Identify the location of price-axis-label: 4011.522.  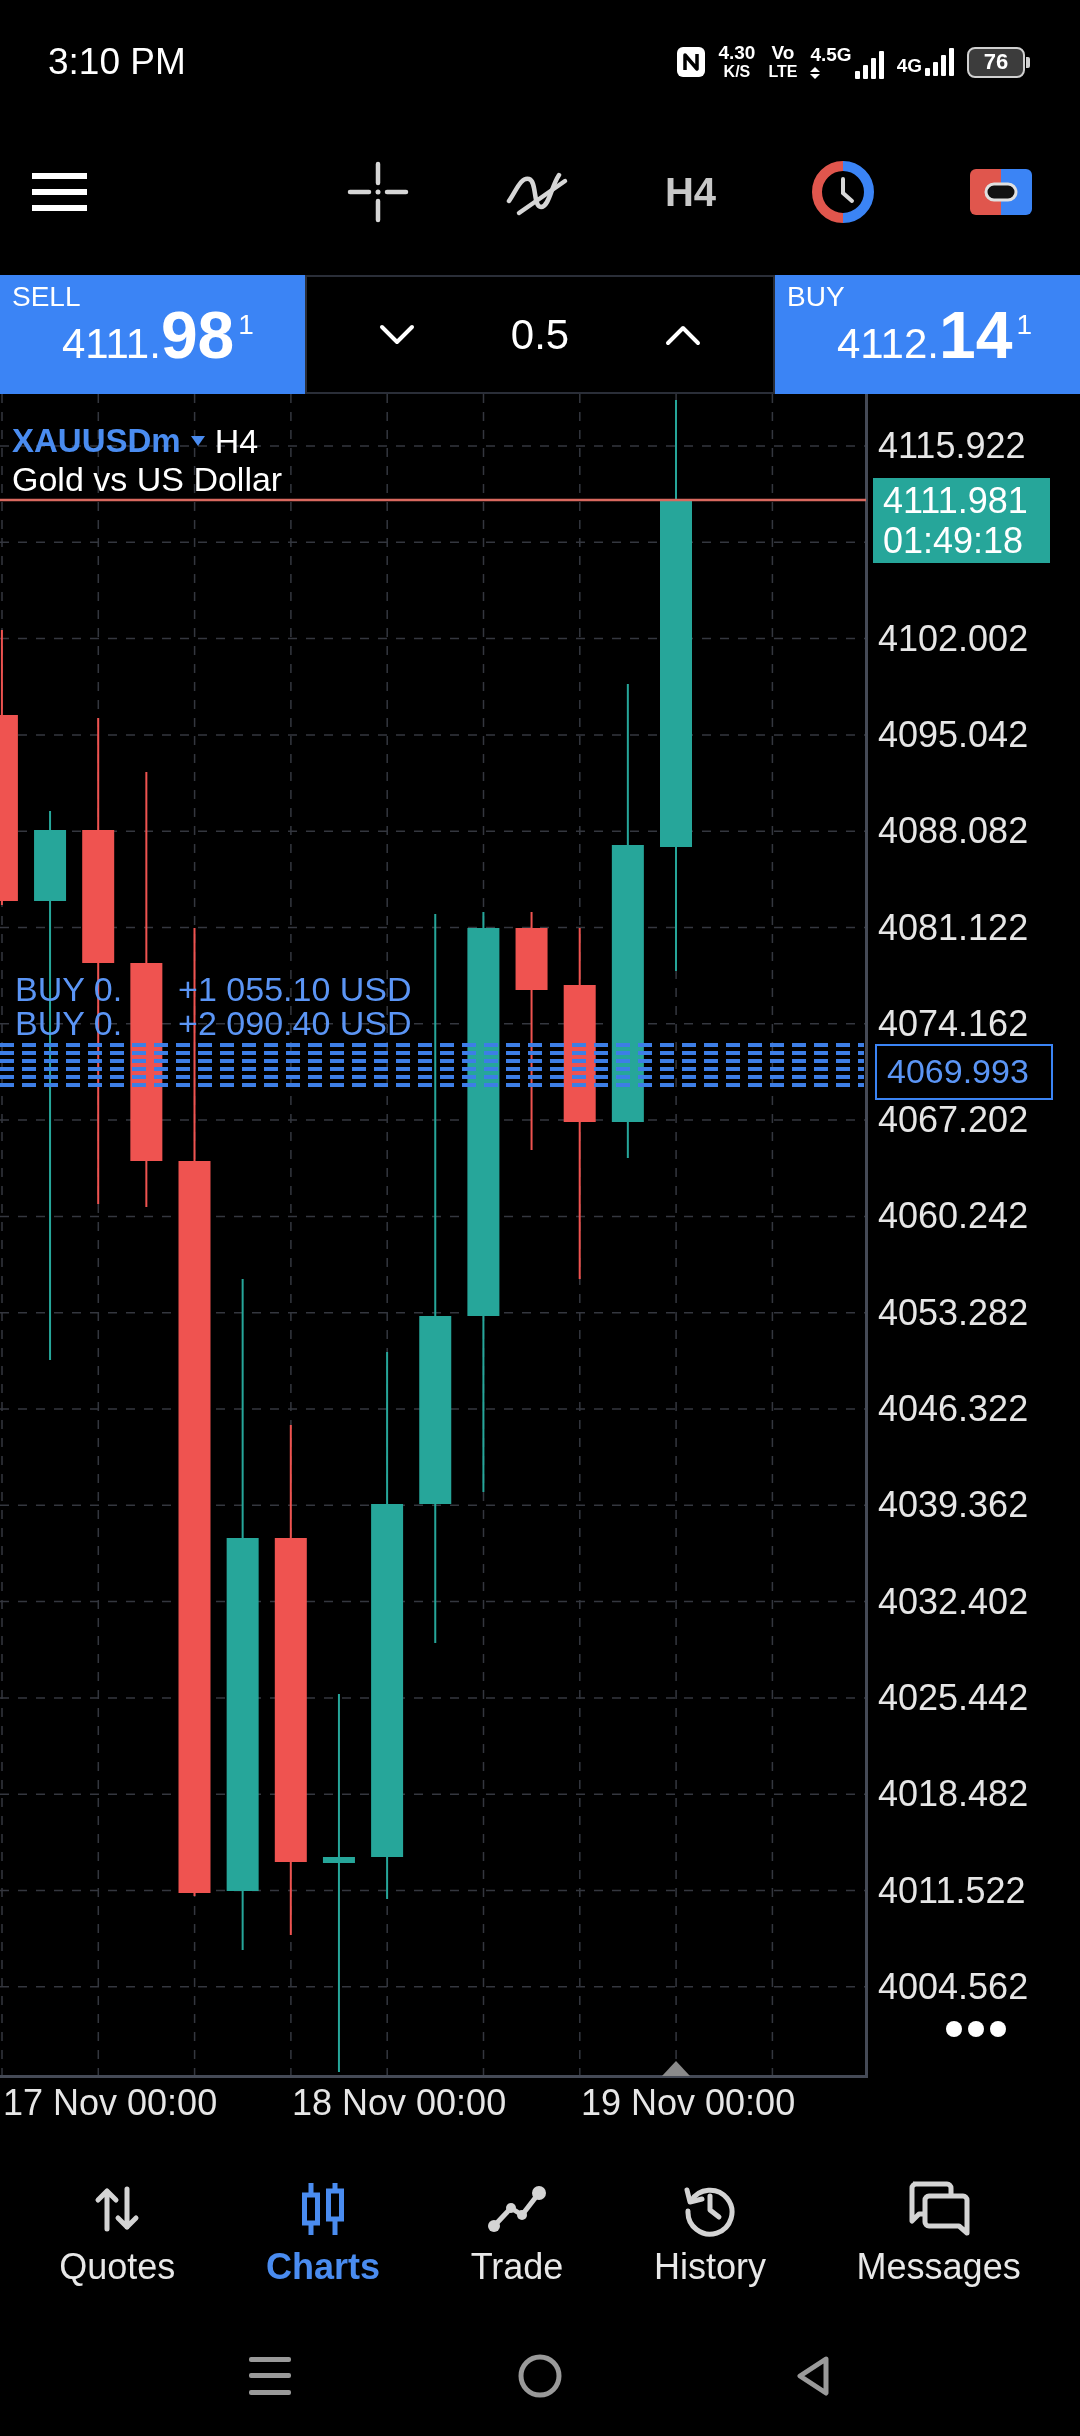
(952, 1890).